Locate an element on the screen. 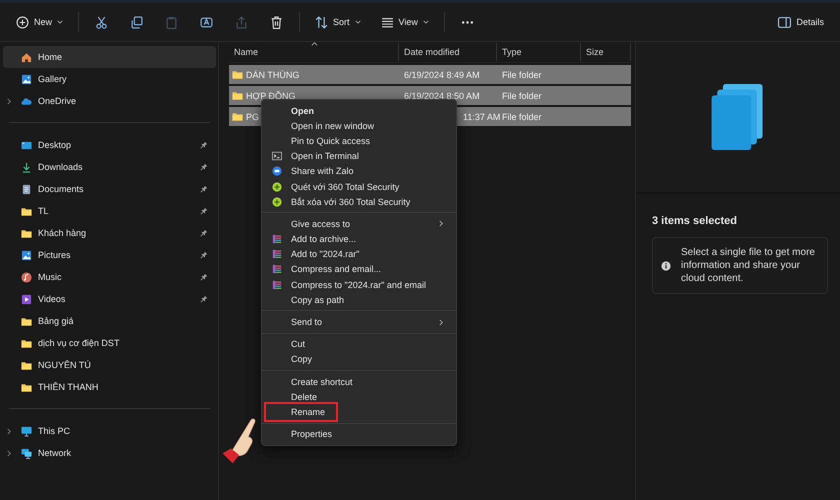  date-cell: 6/19/2024 8:50 AM is located at coordinates (442, 95).